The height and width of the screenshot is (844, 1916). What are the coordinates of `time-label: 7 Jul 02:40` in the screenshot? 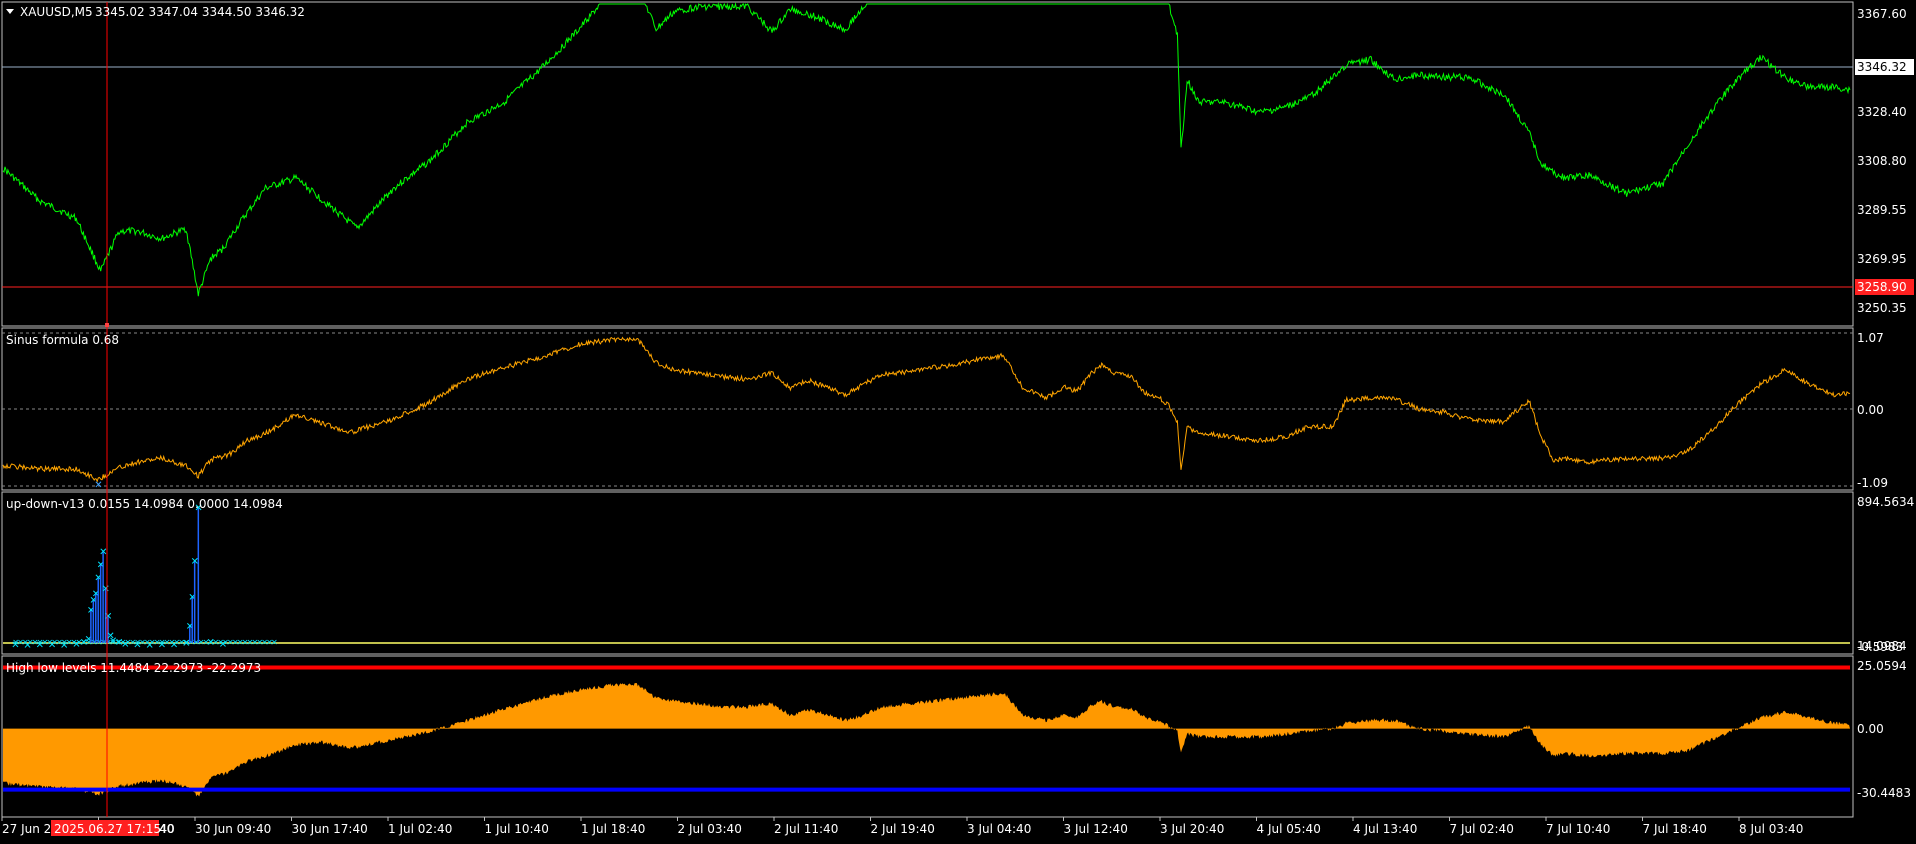 It's located at (1482, 829).